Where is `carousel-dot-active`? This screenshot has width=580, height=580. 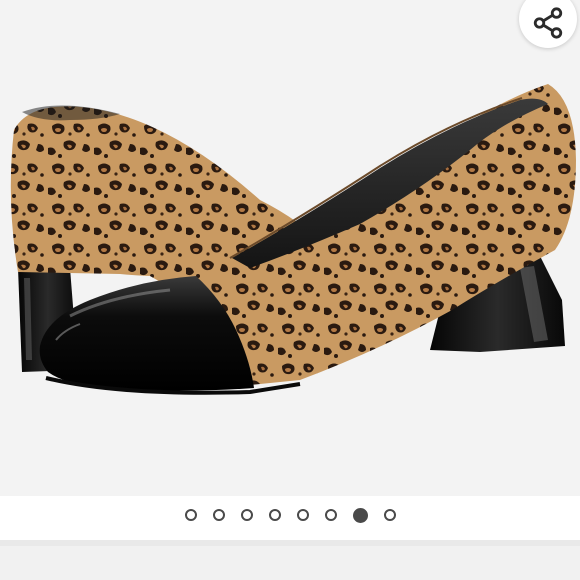
carousel-dot-active is located at coordinates (360, 515).